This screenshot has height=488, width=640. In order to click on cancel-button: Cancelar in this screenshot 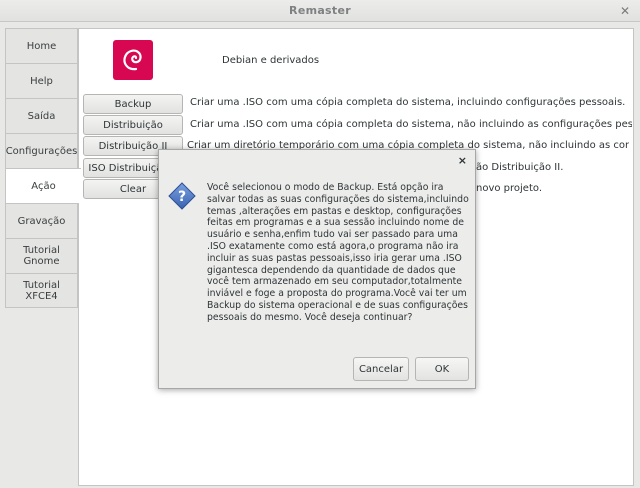, I will do `click(381, 369)`.